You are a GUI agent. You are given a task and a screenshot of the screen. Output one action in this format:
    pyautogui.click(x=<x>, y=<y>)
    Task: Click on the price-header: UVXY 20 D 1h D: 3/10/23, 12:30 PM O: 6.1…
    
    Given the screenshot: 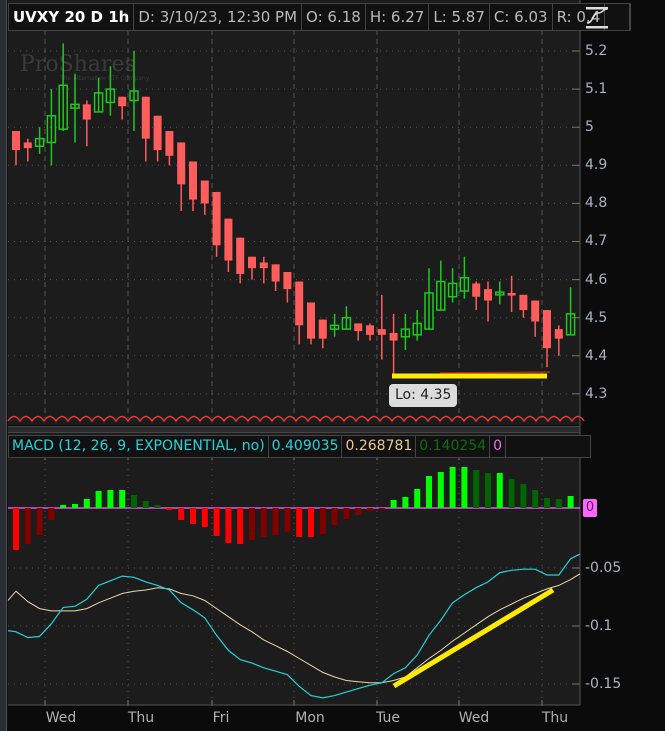 What is the action you would take?
    pyautogui.click(x=320, y=17)
    